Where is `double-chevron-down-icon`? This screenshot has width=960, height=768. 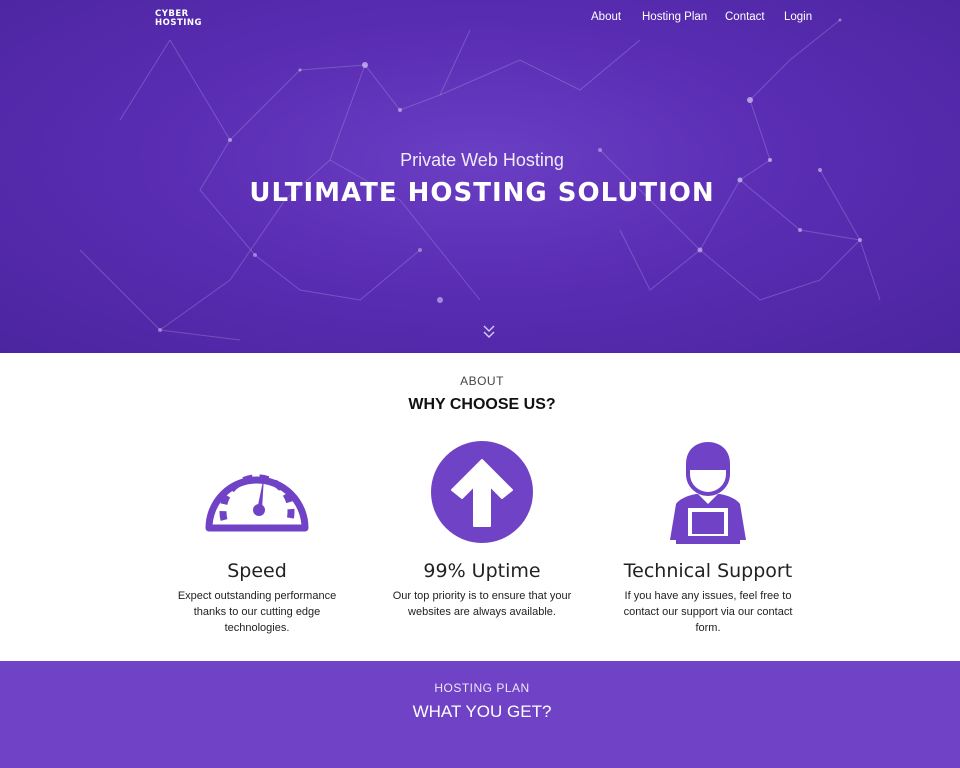 double-chevron-down-icon is located at coordinates (489, 332).